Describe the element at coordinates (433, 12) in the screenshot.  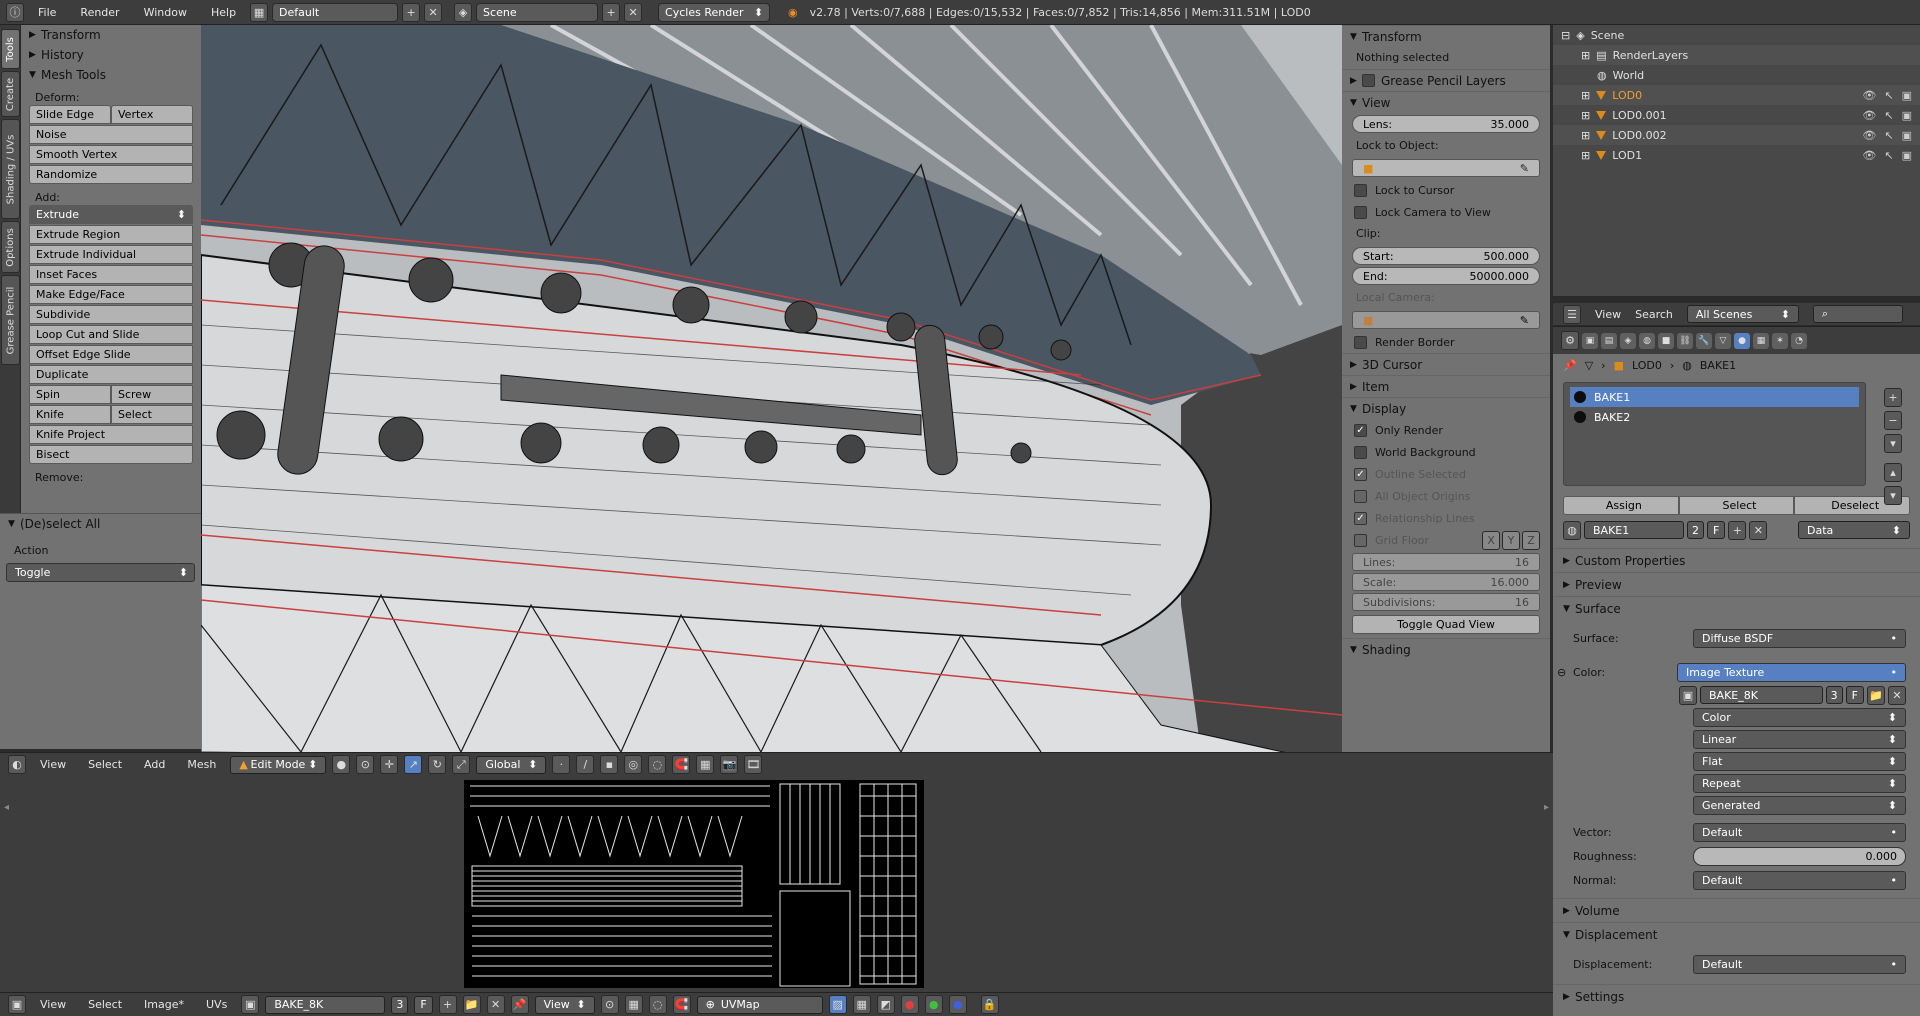
I see `remove-layout-icon: ✕` at that location.